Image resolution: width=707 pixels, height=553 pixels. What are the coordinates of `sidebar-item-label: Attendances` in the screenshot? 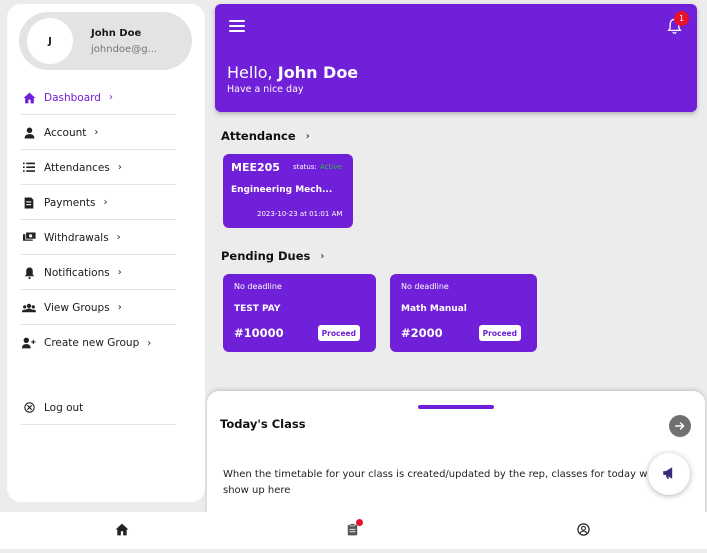 It's located at (77, 167).